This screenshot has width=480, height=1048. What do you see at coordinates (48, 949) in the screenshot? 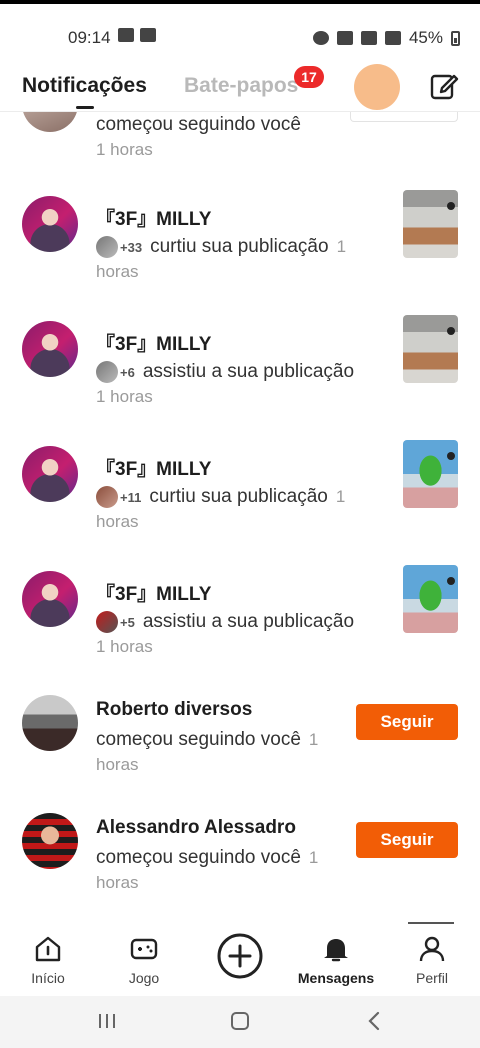
I see `home-icon` at bounding box center [48, 949].